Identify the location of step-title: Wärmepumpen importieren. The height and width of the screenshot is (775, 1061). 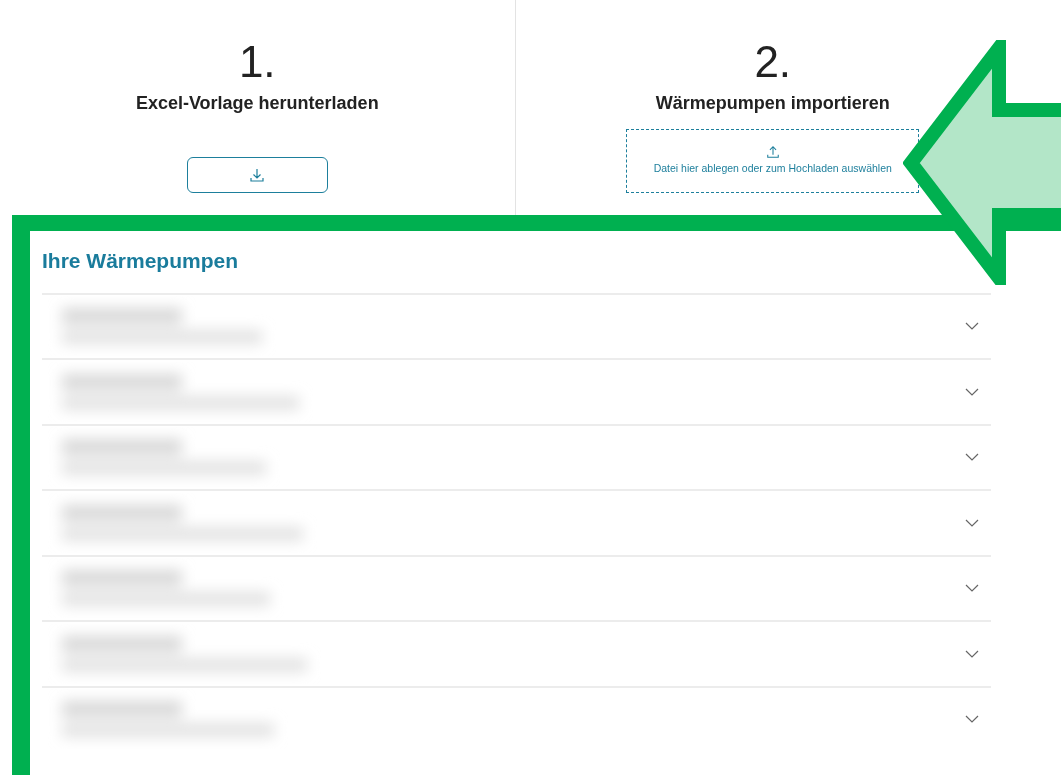
(772, 103).